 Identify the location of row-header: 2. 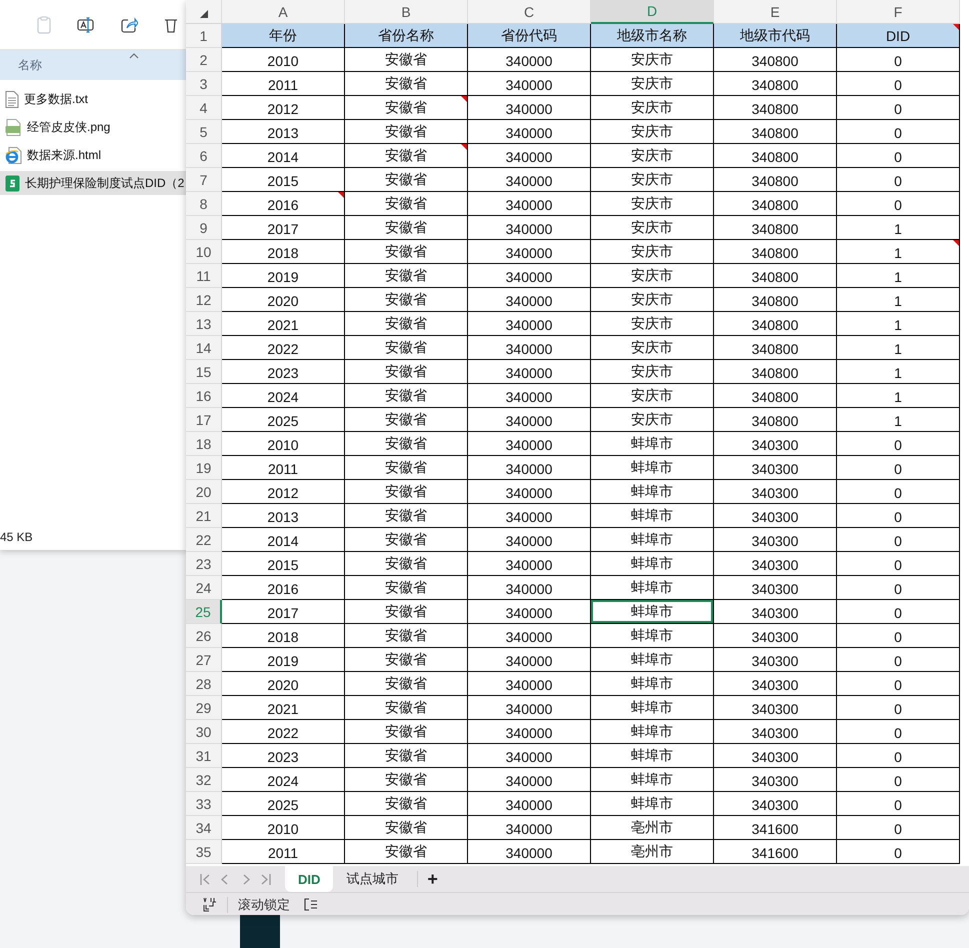
(204, 60).